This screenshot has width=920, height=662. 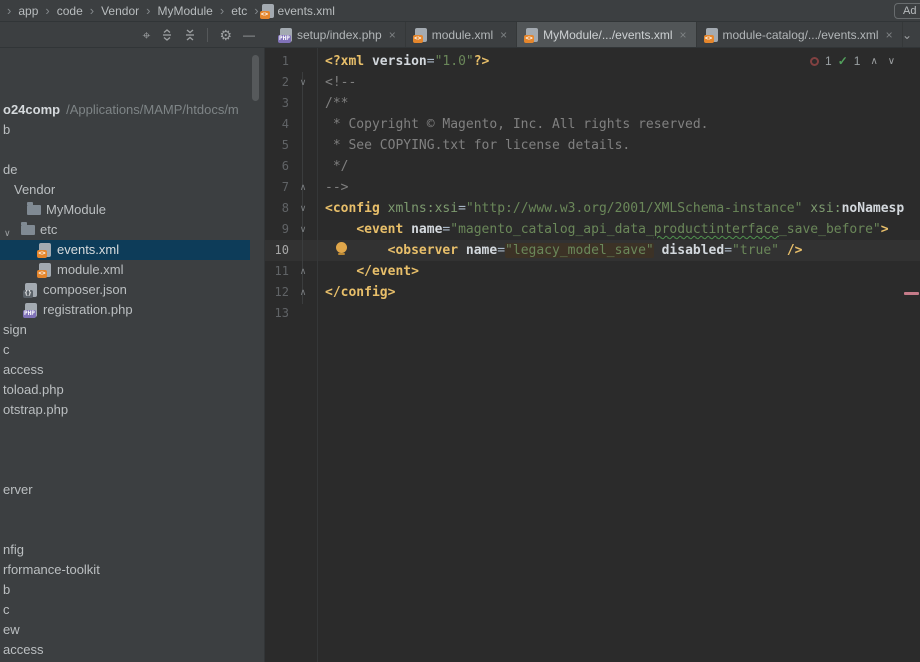 I want to click on hide-panel-icon: —, so click(x=249, y=35).